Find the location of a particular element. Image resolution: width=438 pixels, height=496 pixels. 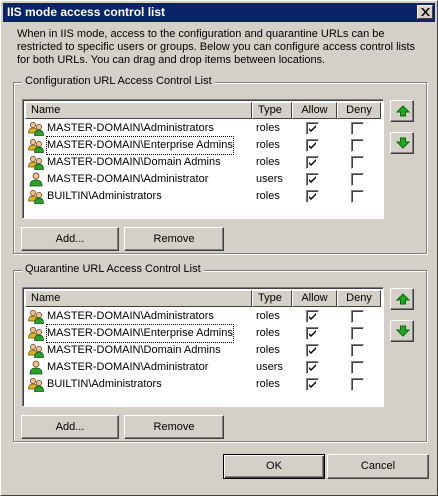

cancel-button-label: Cancel is located at coordinates (378, 466).